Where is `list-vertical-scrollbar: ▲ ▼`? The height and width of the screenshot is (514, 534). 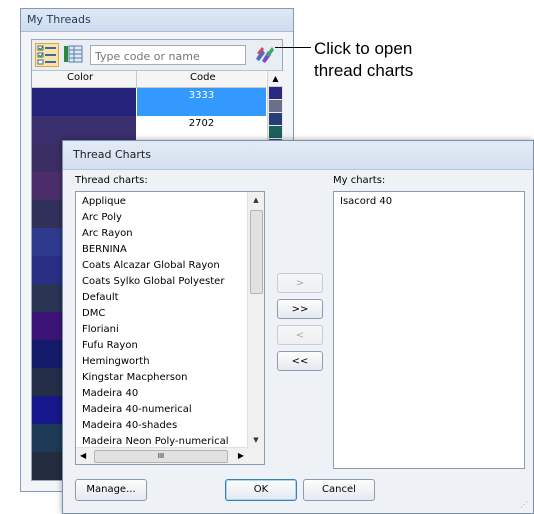
list-vertical-scrollbar: ▲ ▼ is located at coordinates (255, 320).